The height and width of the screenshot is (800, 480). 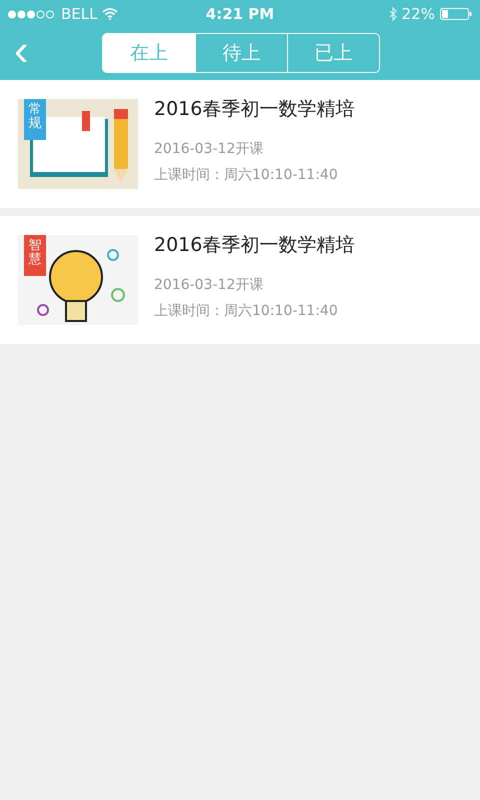 What do you see at coordinates (240, 14) in the screenshot?
I see `status-time: 4:21 PM` at bounding box center [240, 14].